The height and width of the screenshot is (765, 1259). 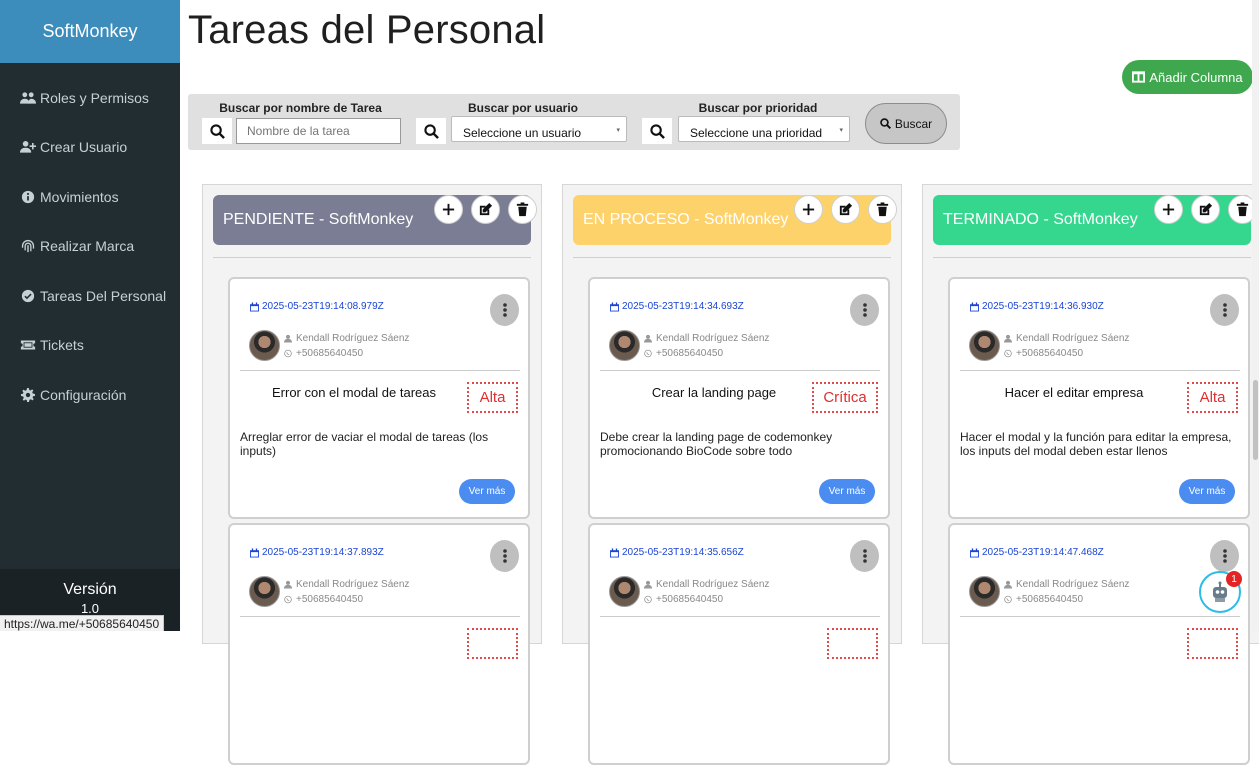 I want to click on column-actions, so click(x=1205, y=209).